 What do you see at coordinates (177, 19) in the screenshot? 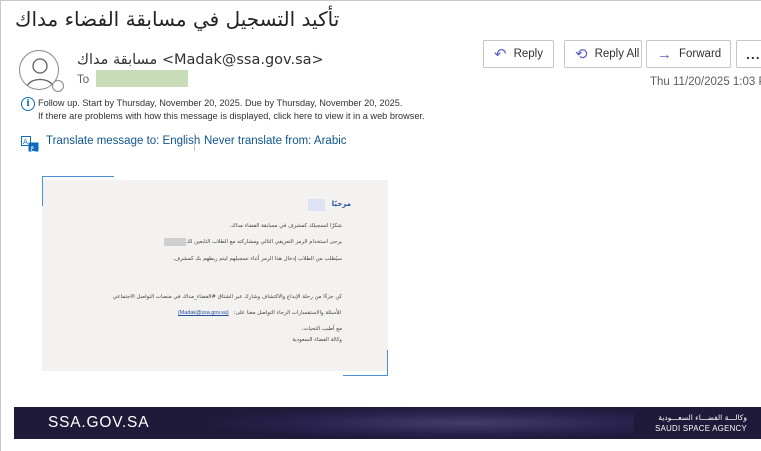
I see `message-subject: تأكيد التسجيل في مسابقة الفضاء مداك` at bounding box center [177, 19].